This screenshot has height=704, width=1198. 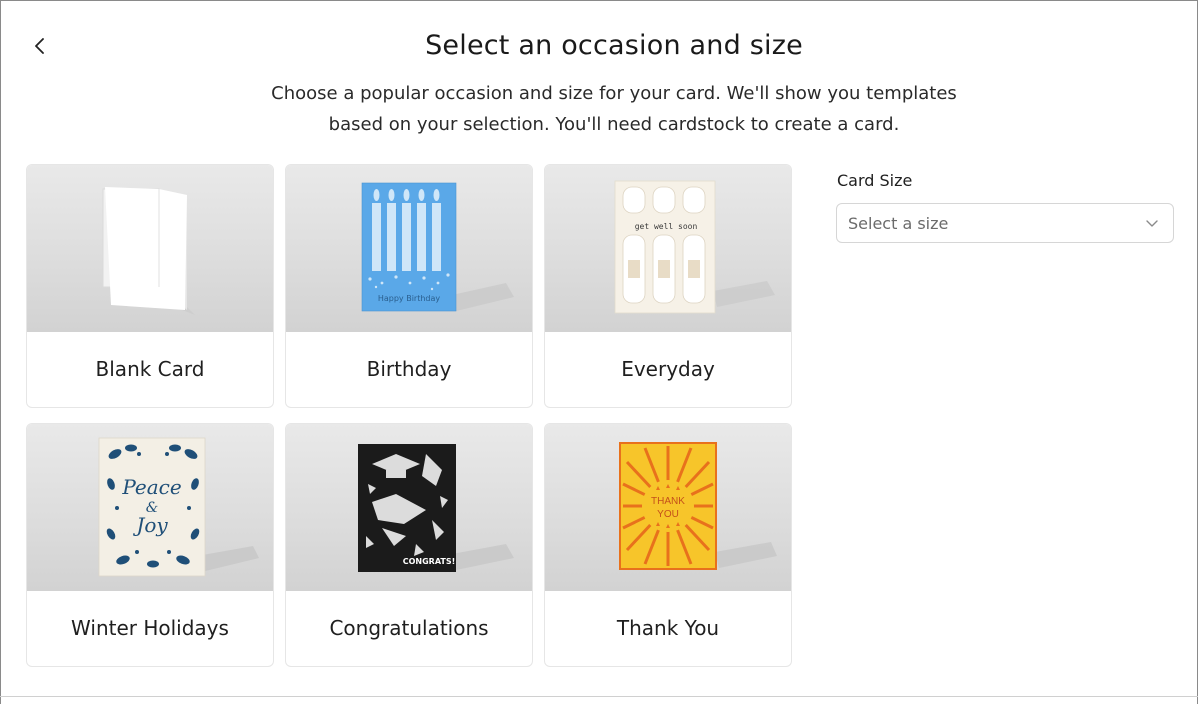 I want to click on thank-you-card-text-2: YOU, so click(x=668, y=514).